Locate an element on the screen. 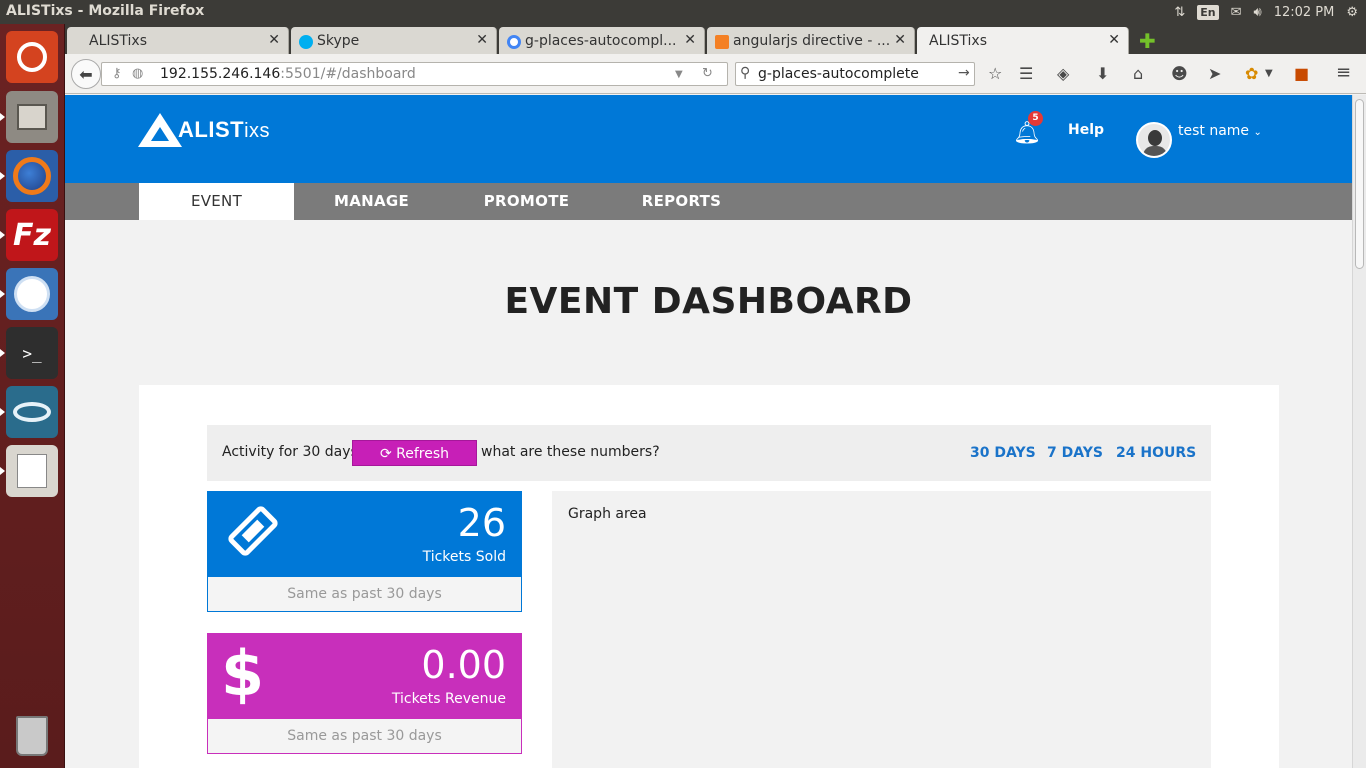 Image resolution: width=1366 pixels, height=768 pixels. unity-launcher: Fz >_ is located at coordinates (32, 396).